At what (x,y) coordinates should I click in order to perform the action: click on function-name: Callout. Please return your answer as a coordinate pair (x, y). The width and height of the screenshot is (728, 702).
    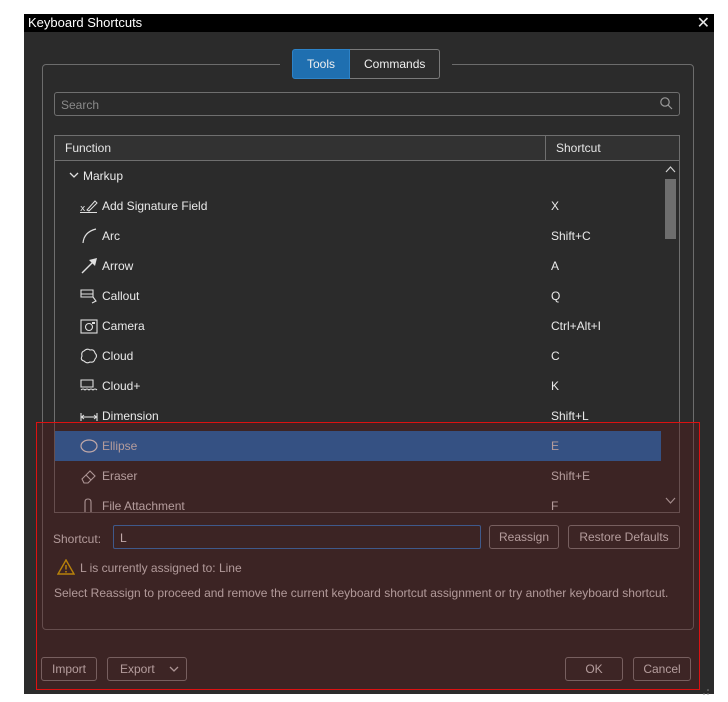
    Looking at the image, I should click on (121, 296).